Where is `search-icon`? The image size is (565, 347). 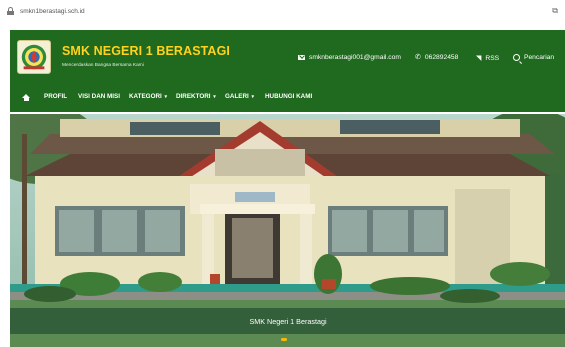 search-icon is located at coordinates (516, 57).